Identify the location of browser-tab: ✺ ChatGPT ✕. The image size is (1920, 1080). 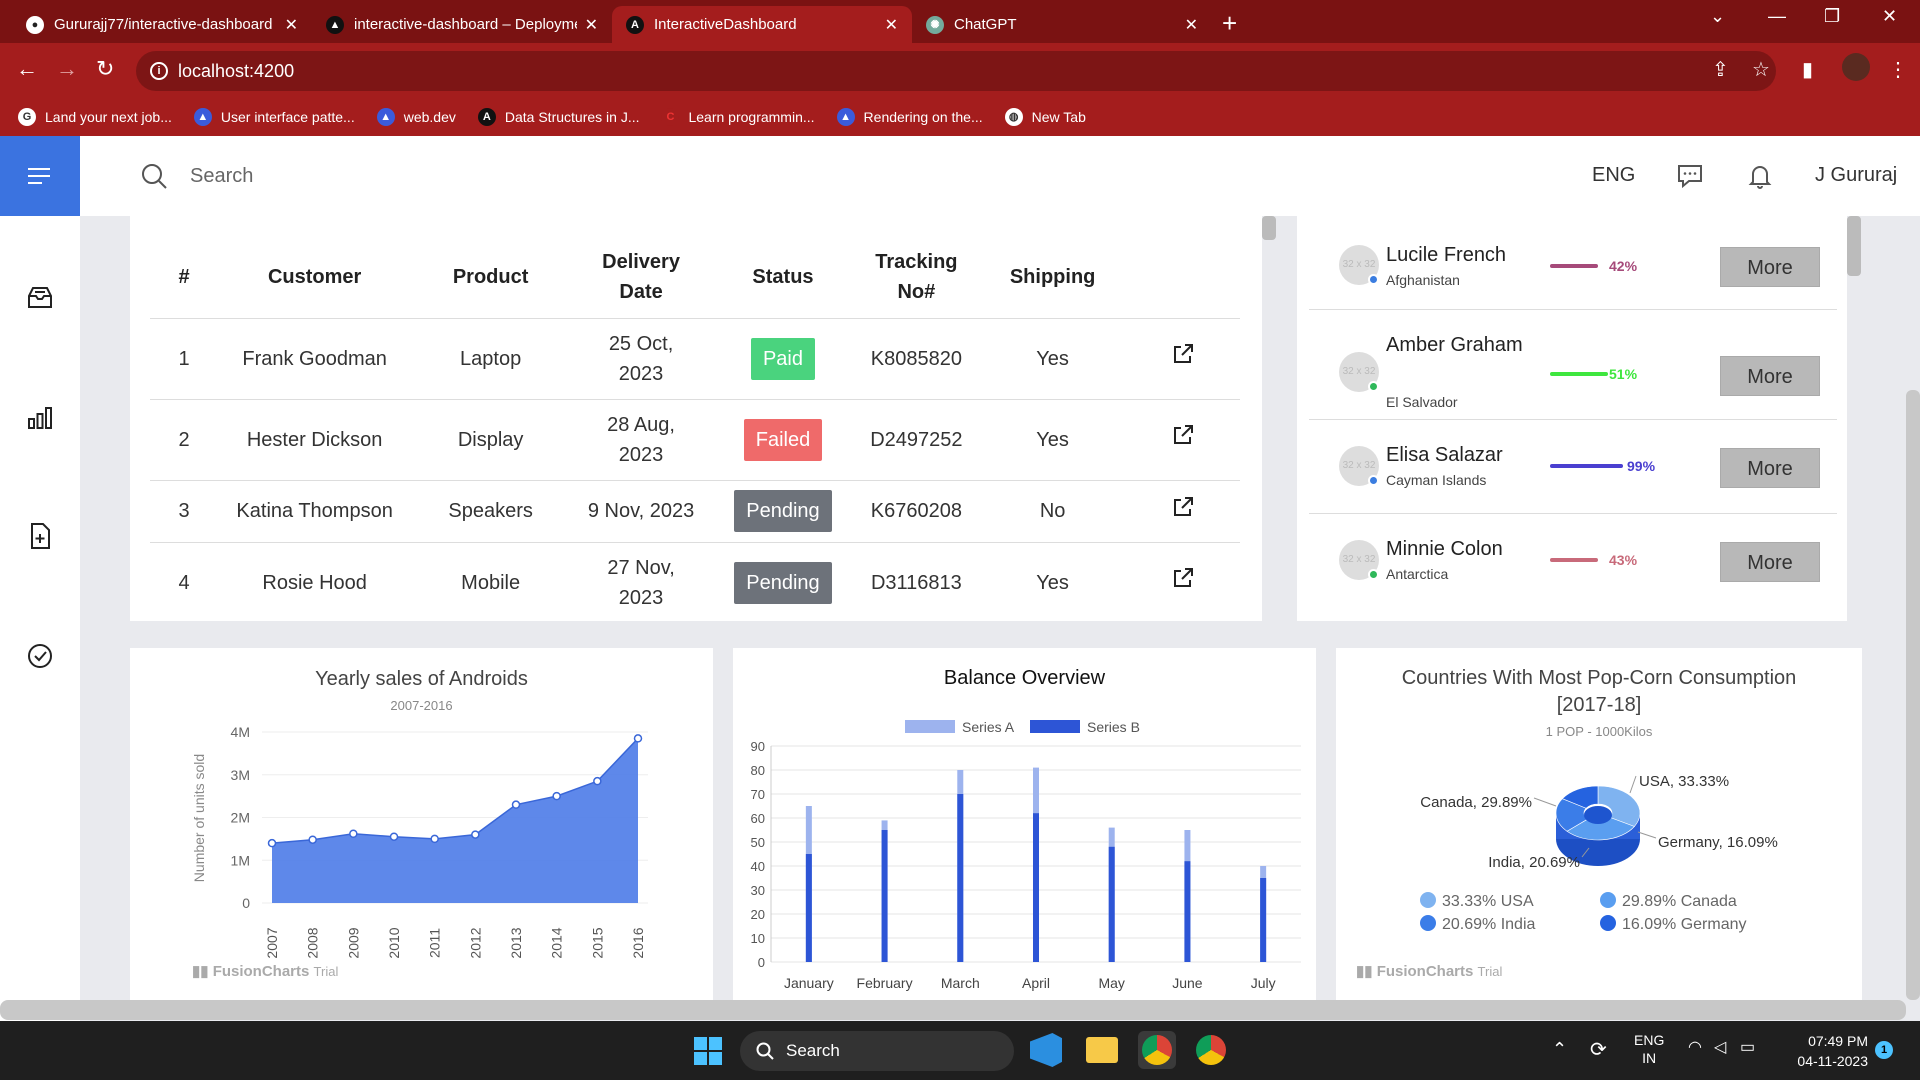
(1062, 24).